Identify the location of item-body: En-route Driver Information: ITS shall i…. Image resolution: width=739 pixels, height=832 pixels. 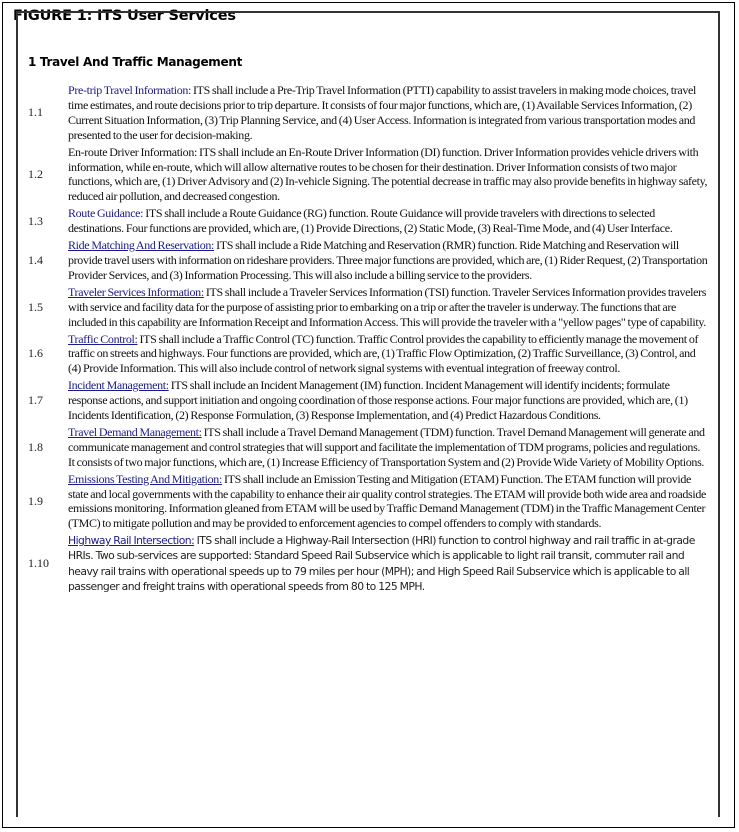
(388, 174).